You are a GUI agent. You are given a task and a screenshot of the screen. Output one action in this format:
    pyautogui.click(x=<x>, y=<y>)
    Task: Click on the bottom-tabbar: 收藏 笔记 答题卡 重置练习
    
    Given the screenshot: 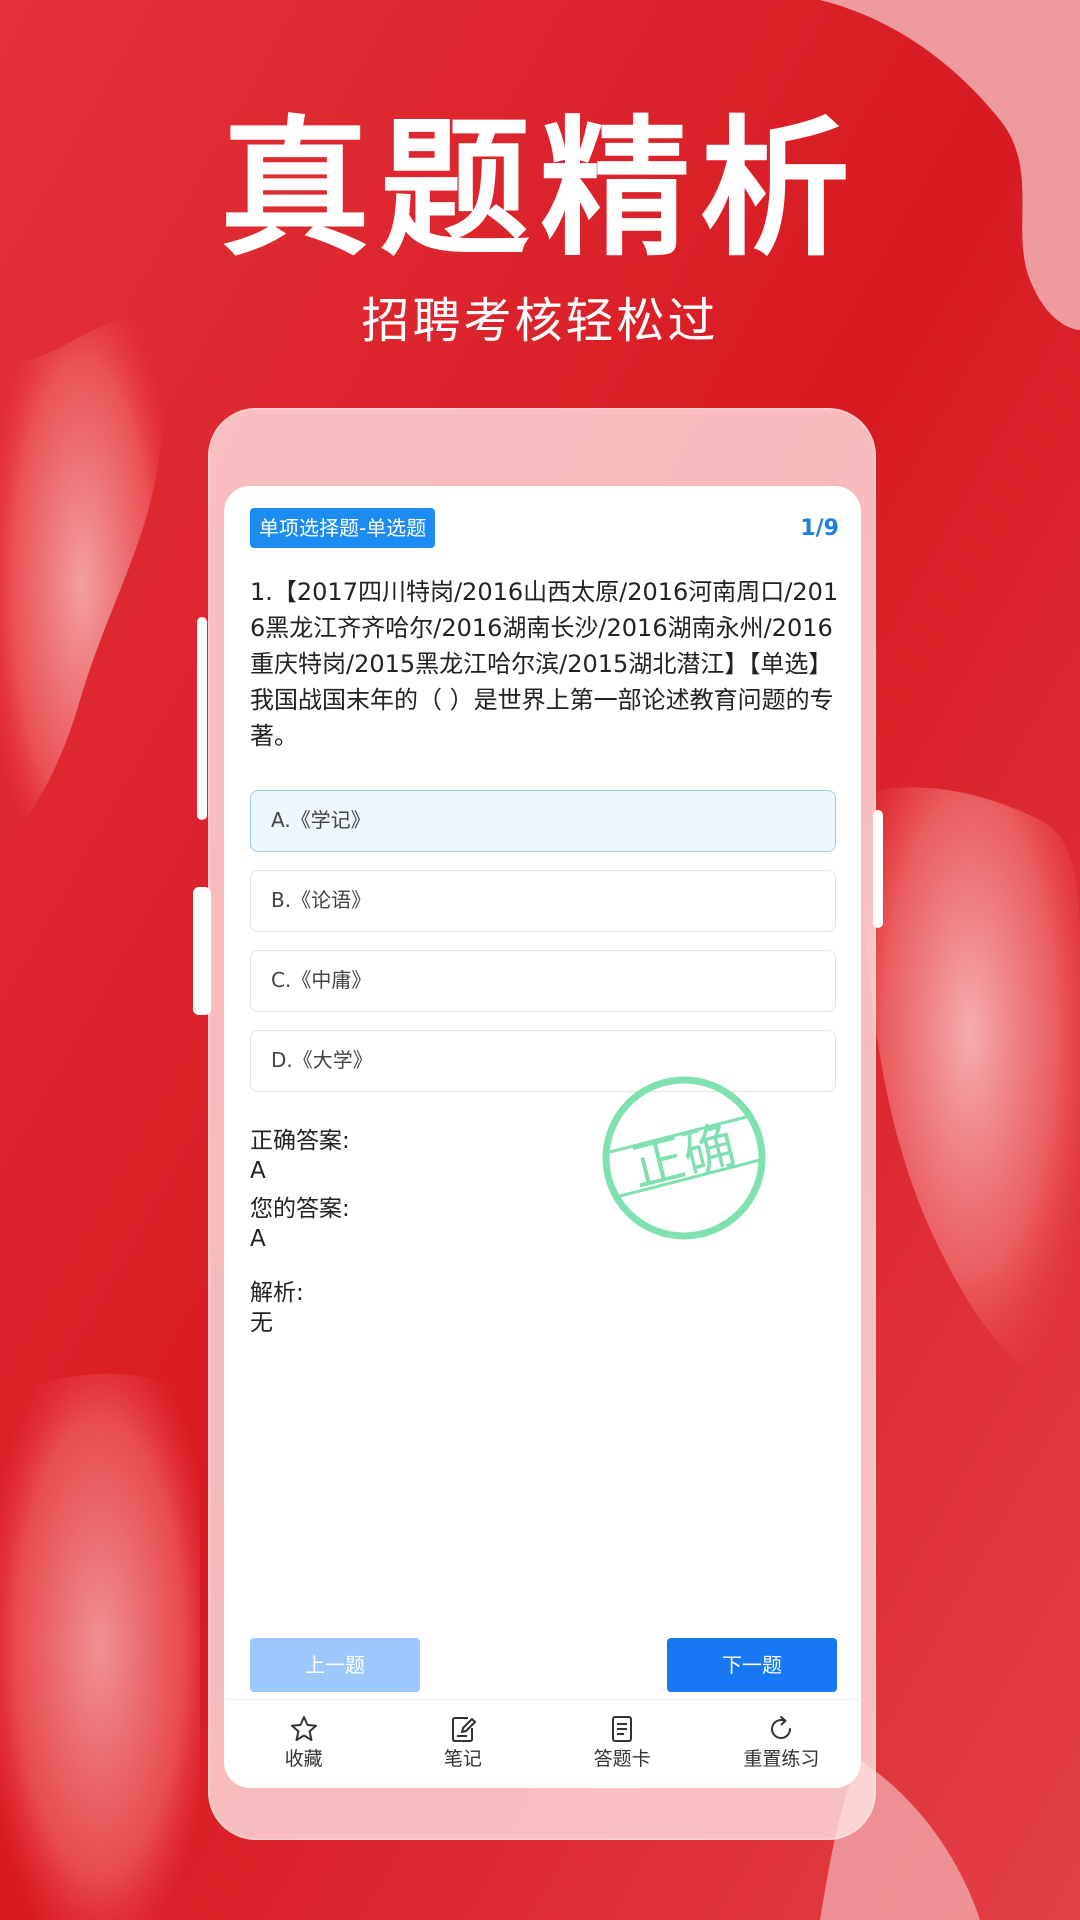 What is the action you would take?
    pyautogui.click(x=542, y=1743)
    